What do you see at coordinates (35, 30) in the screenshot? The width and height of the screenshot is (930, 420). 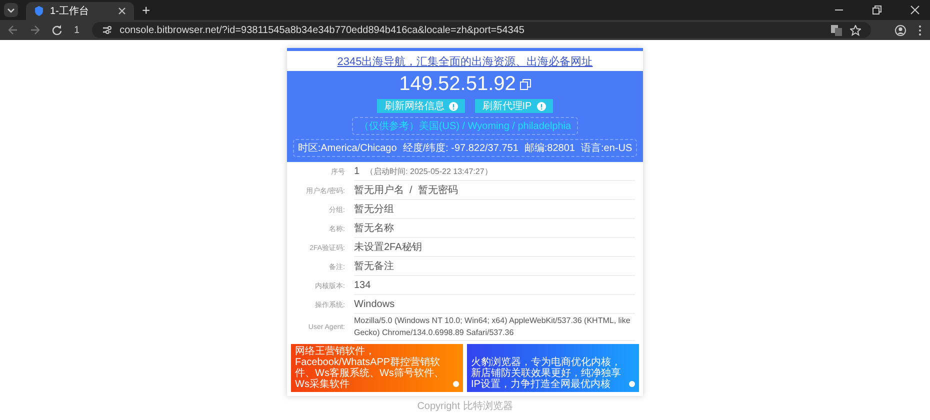 I see `forward-icon` at bounding box center [35, 30].